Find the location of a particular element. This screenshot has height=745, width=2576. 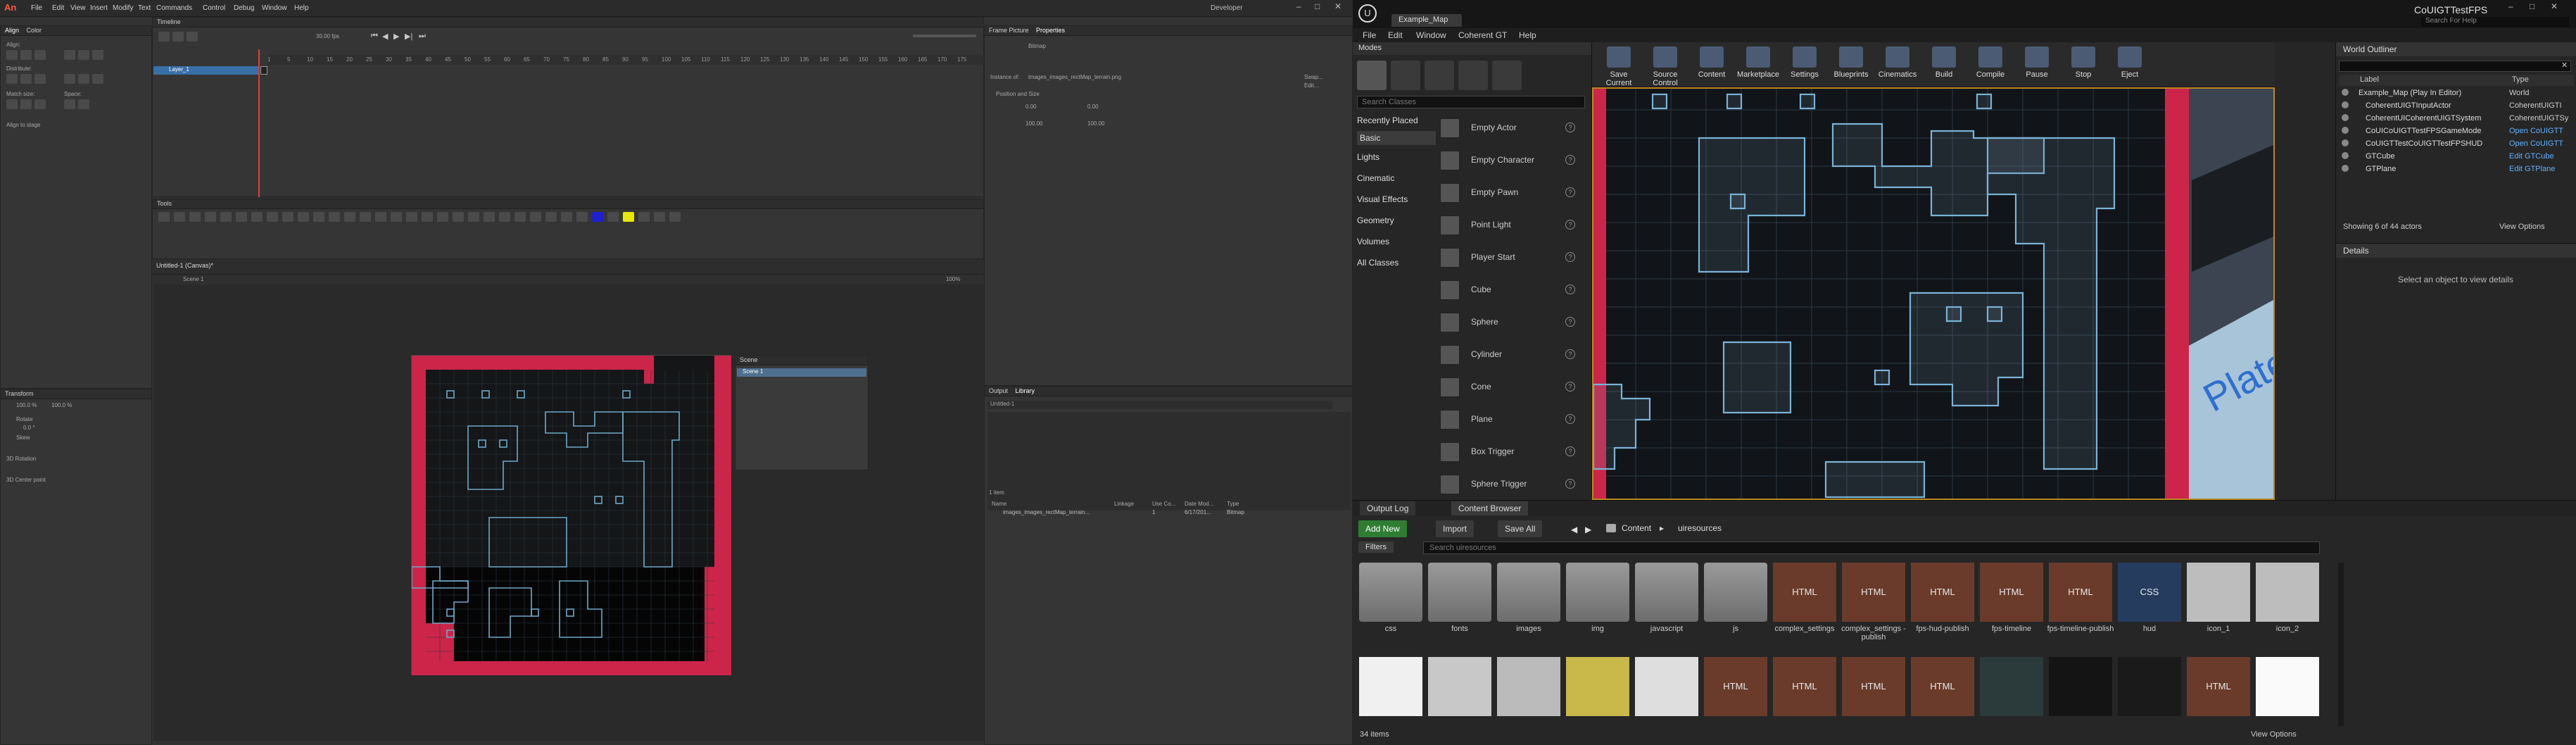

filters-button: Filters is located at coordinates (1376, 547).